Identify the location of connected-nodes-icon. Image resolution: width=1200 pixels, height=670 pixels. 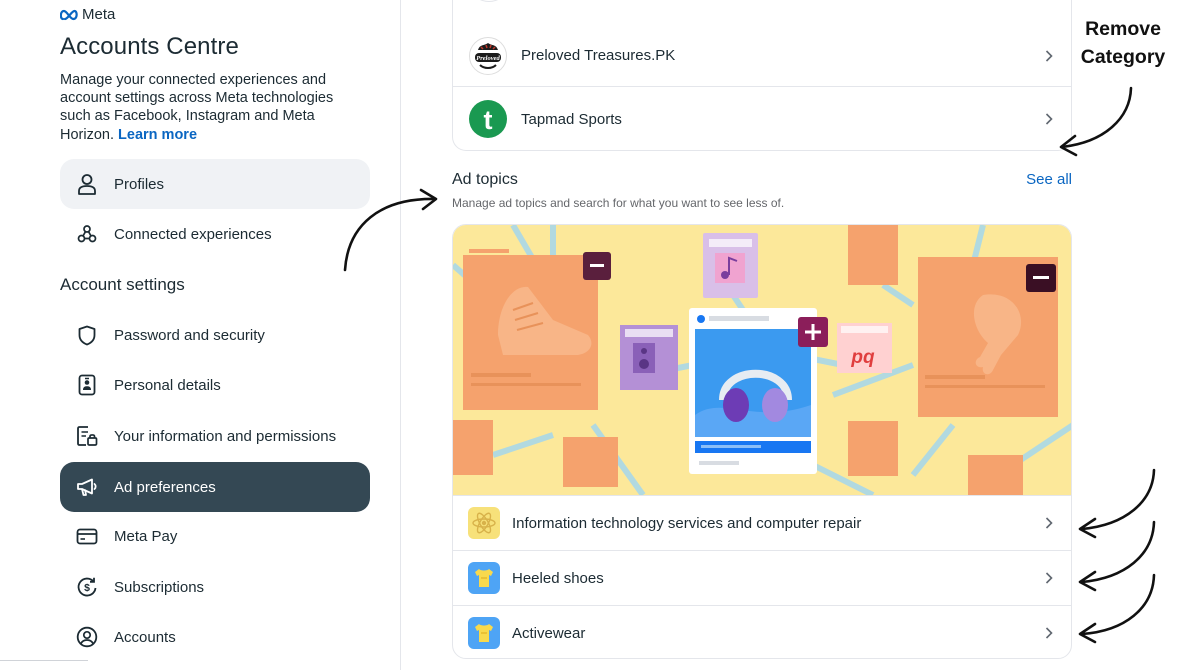
(87, 234).